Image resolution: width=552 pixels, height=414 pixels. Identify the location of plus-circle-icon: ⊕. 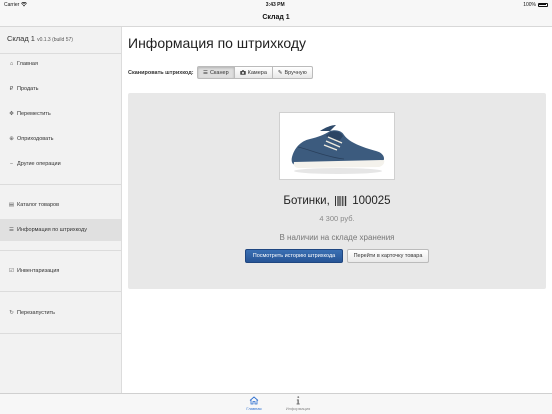
(11, 139).